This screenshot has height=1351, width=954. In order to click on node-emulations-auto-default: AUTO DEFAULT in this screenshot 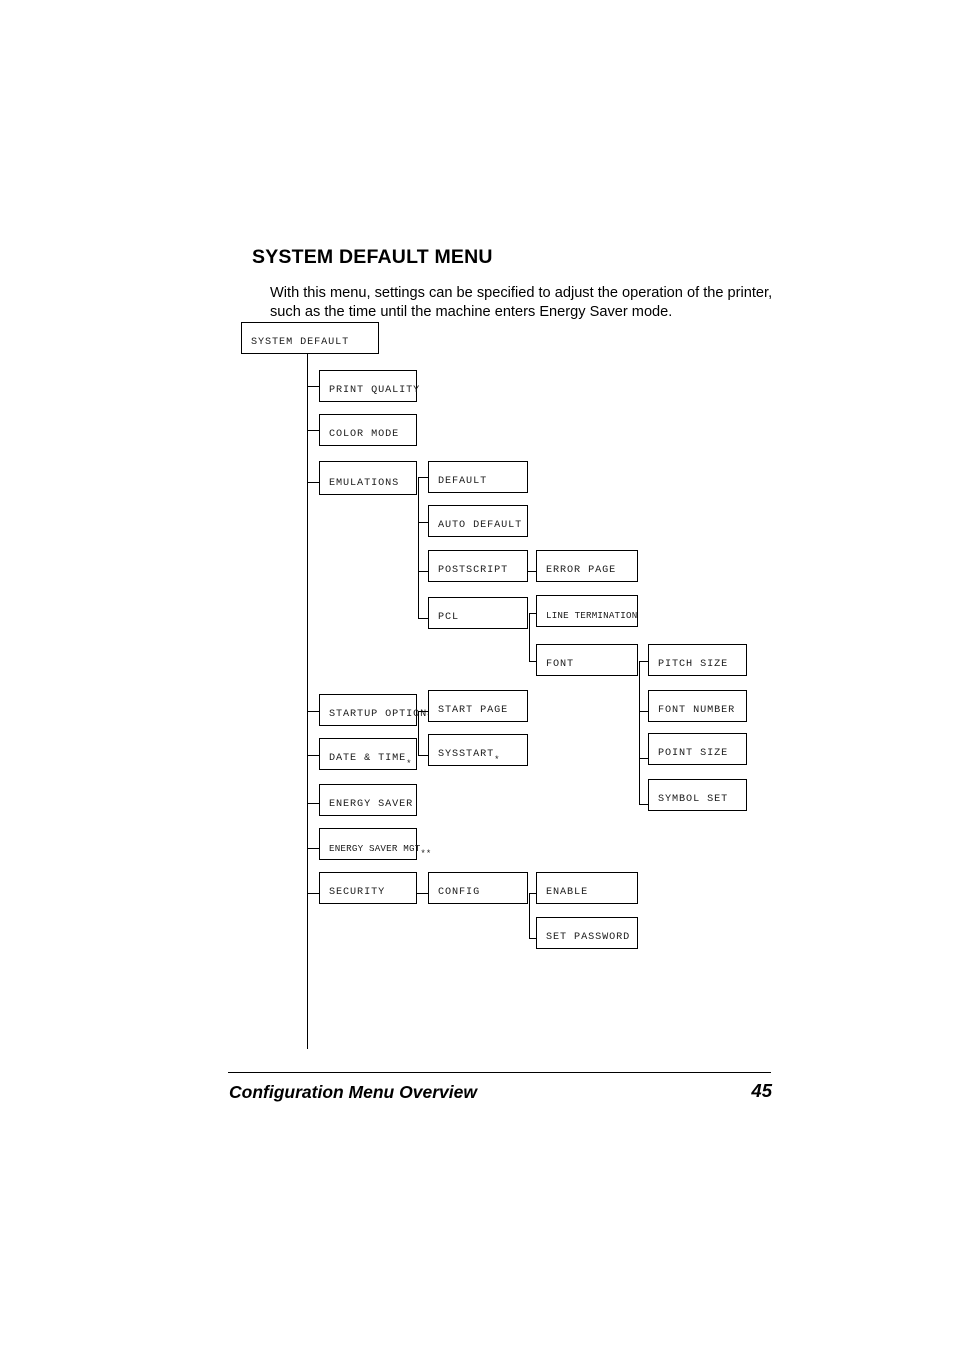, I will do `click(478, 521)`.